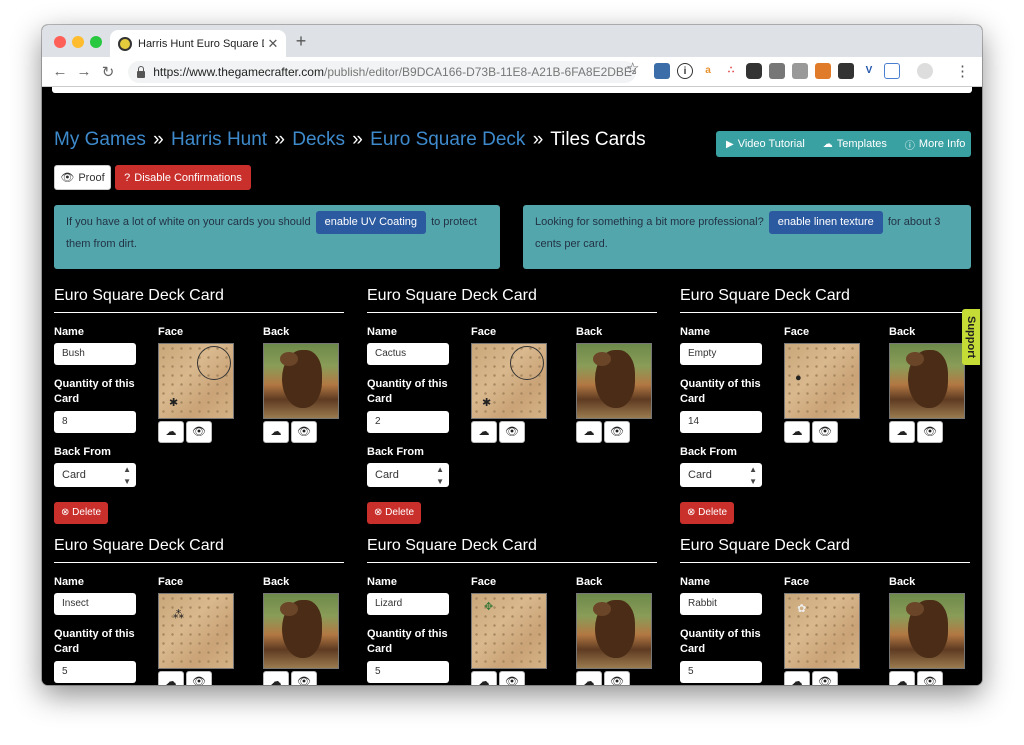 This screenshot has height=745, width=1024. What do you see at coordinates (825, 222) in the screenshot?
I see `enable-linen-texture-button: enable linen texture` at bounding box center [825, 222].